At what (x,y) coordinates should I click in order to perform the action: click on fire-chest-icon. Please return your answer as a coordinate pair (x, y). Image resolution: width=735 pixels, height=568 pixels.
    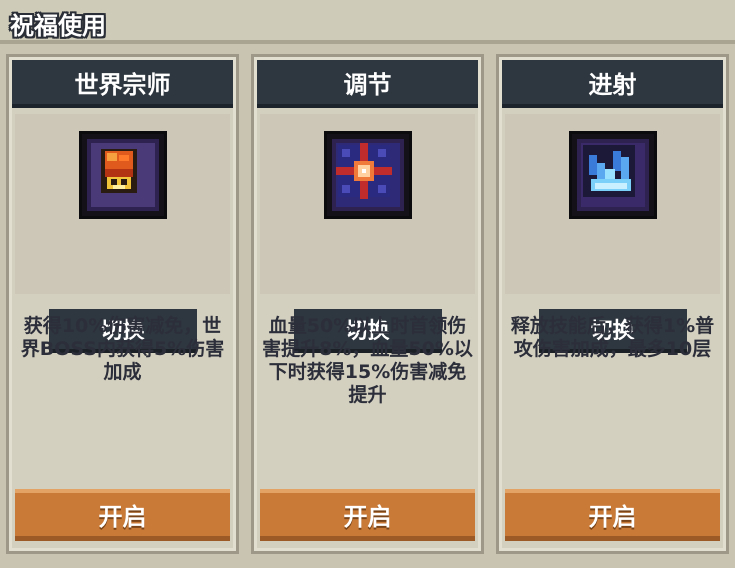
    Looking at the image, I should click on (122, 175).